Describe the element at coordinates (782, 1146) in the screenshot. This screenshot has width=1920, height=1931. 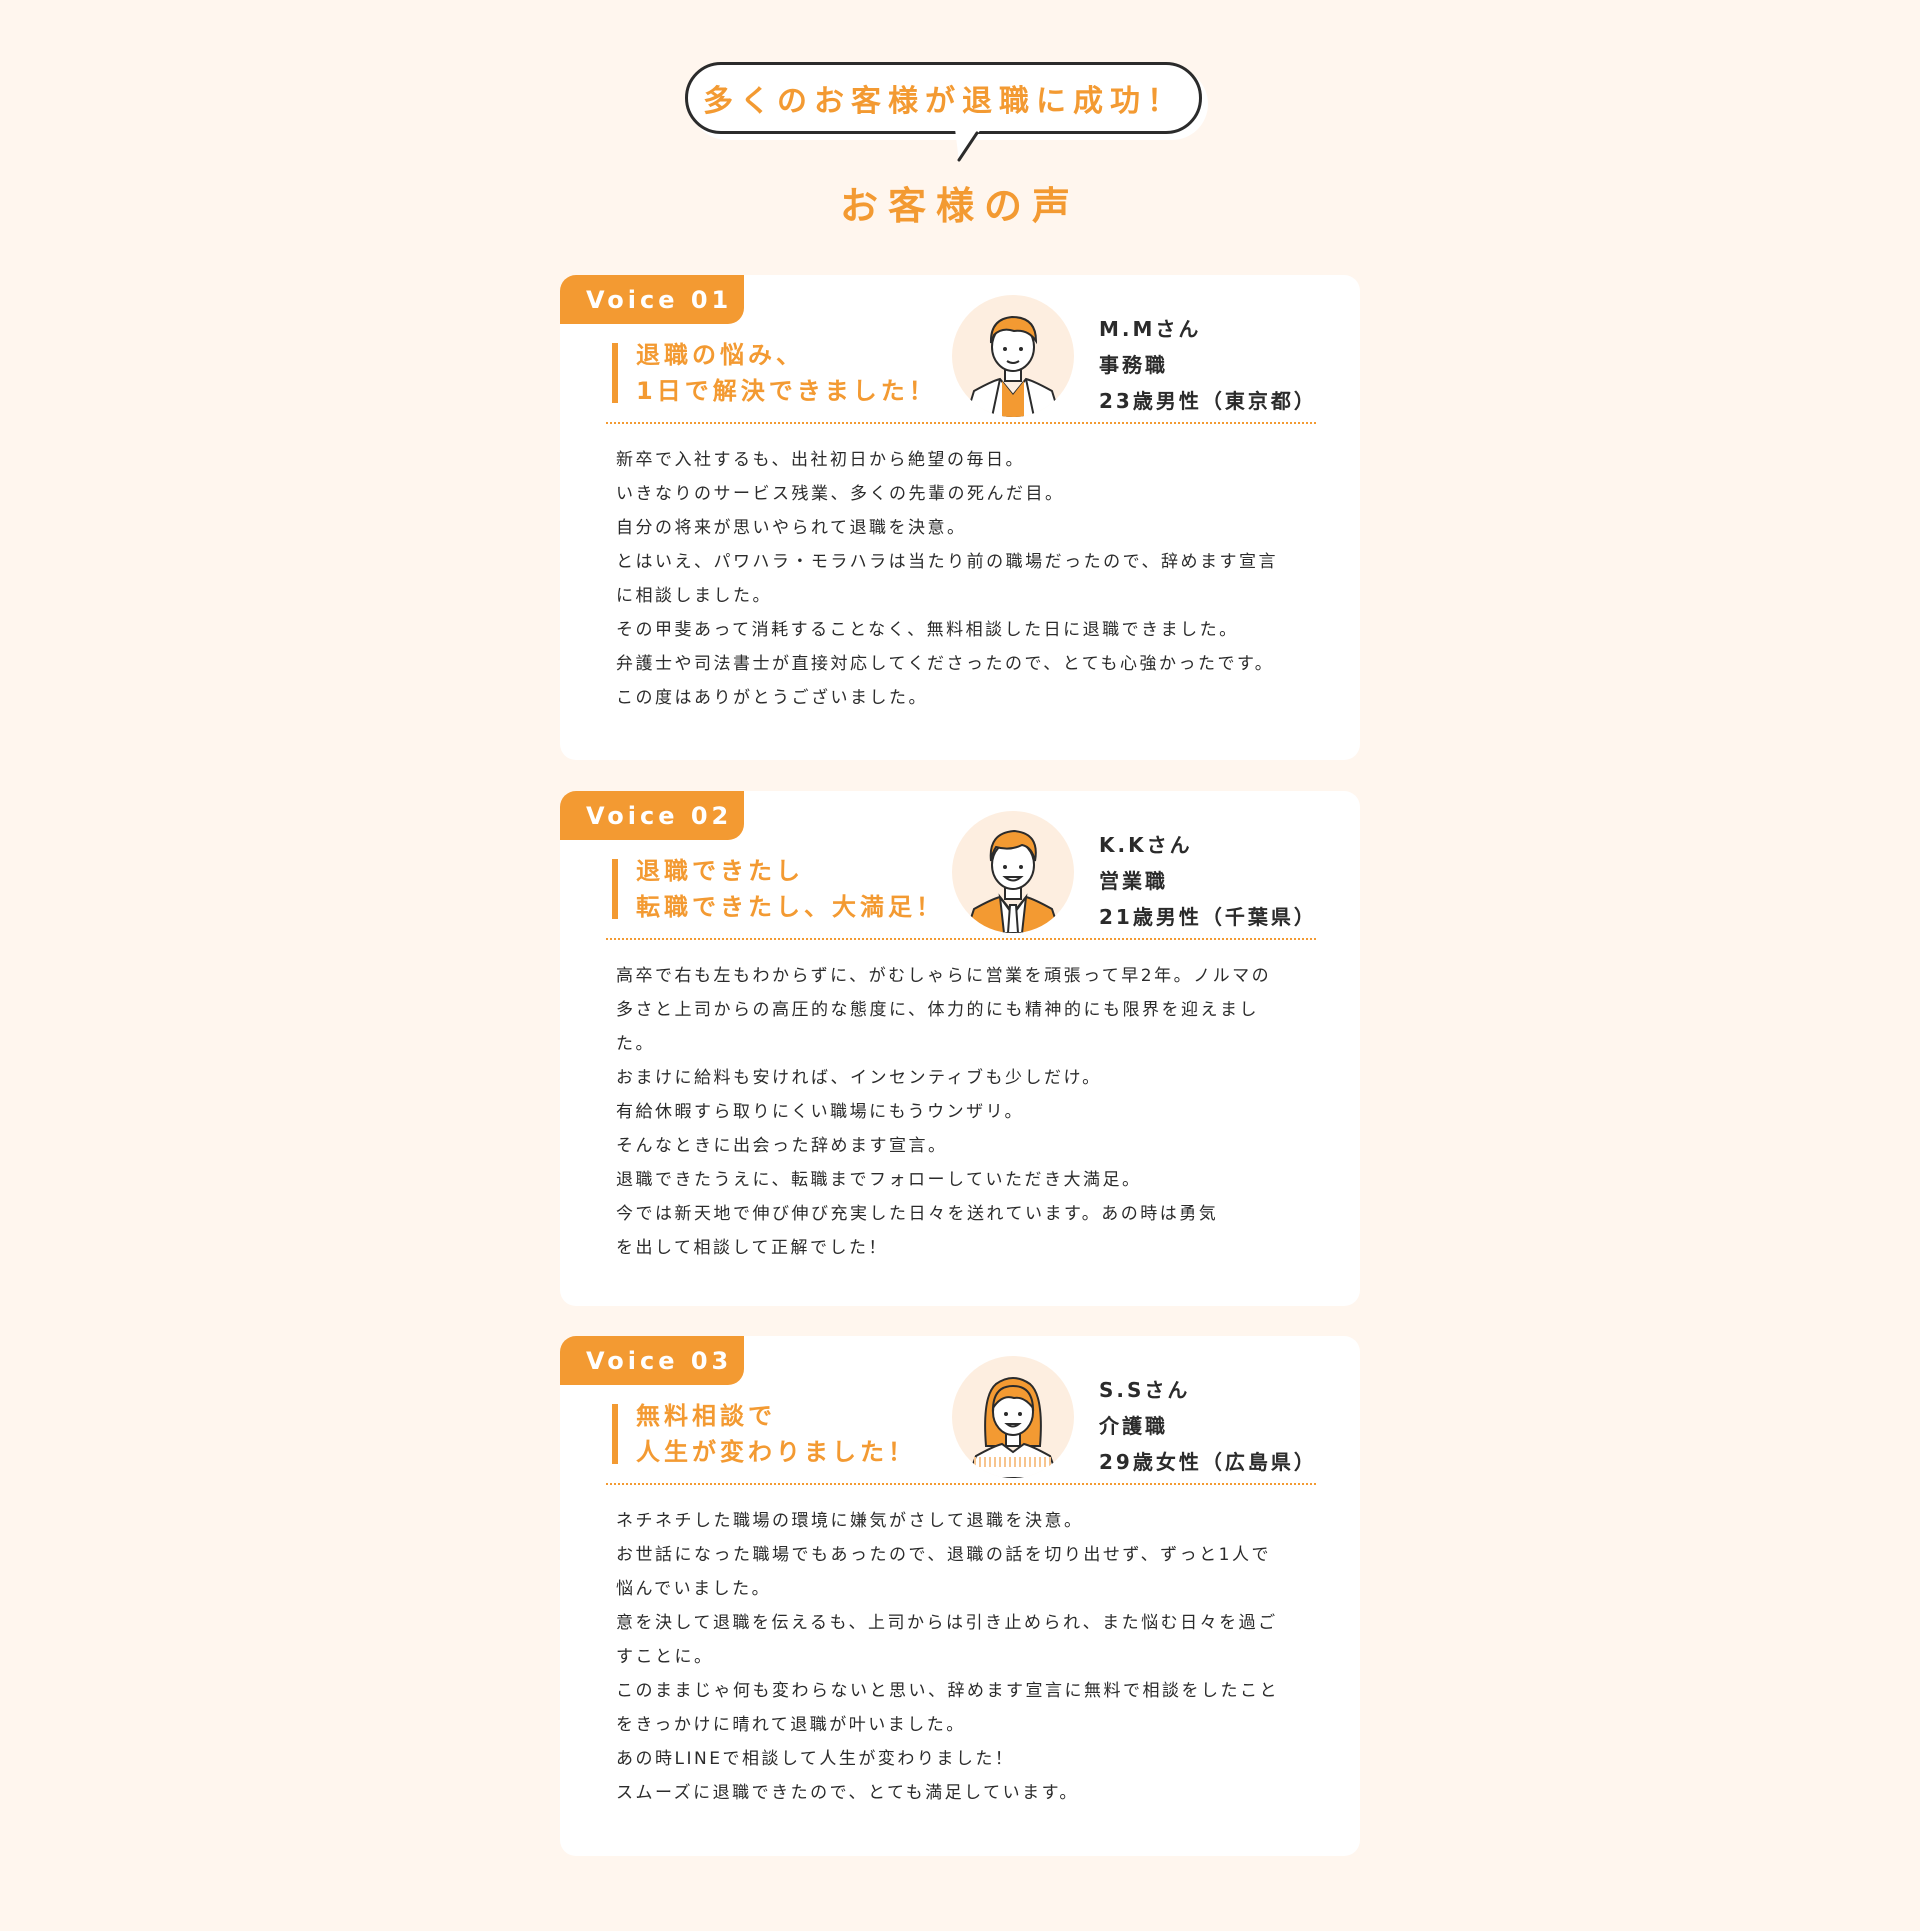
I see `testimonial-line: そんなときに出会った辞めます宣言。` at that location.